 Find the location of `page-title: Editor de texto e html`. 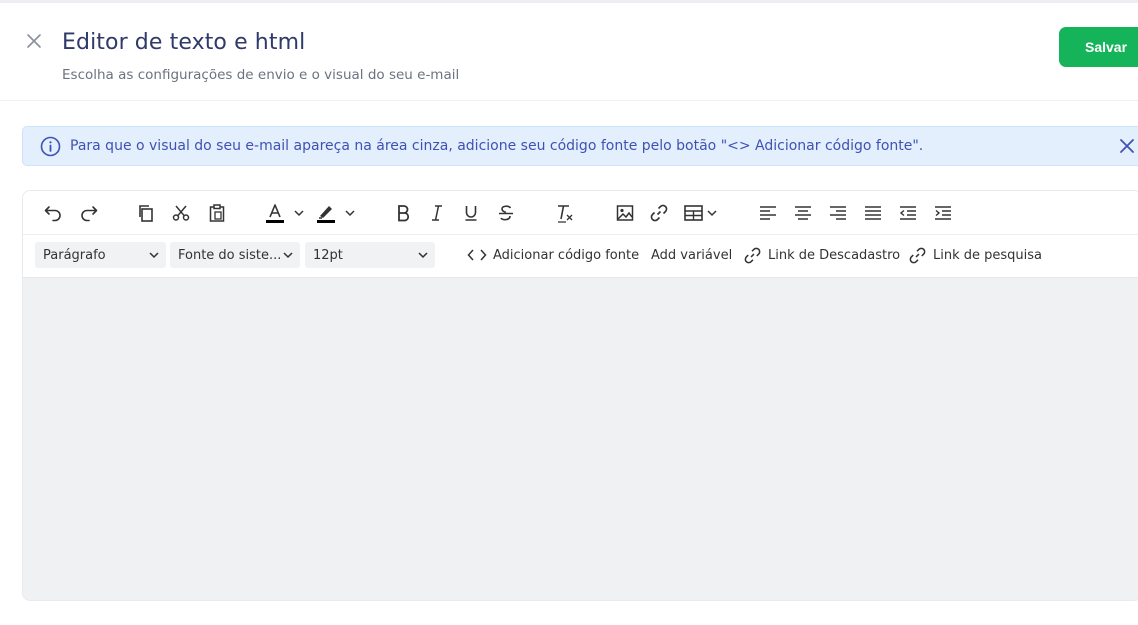

page-title: Editor de texto e html is located at coordinates (184, 42).